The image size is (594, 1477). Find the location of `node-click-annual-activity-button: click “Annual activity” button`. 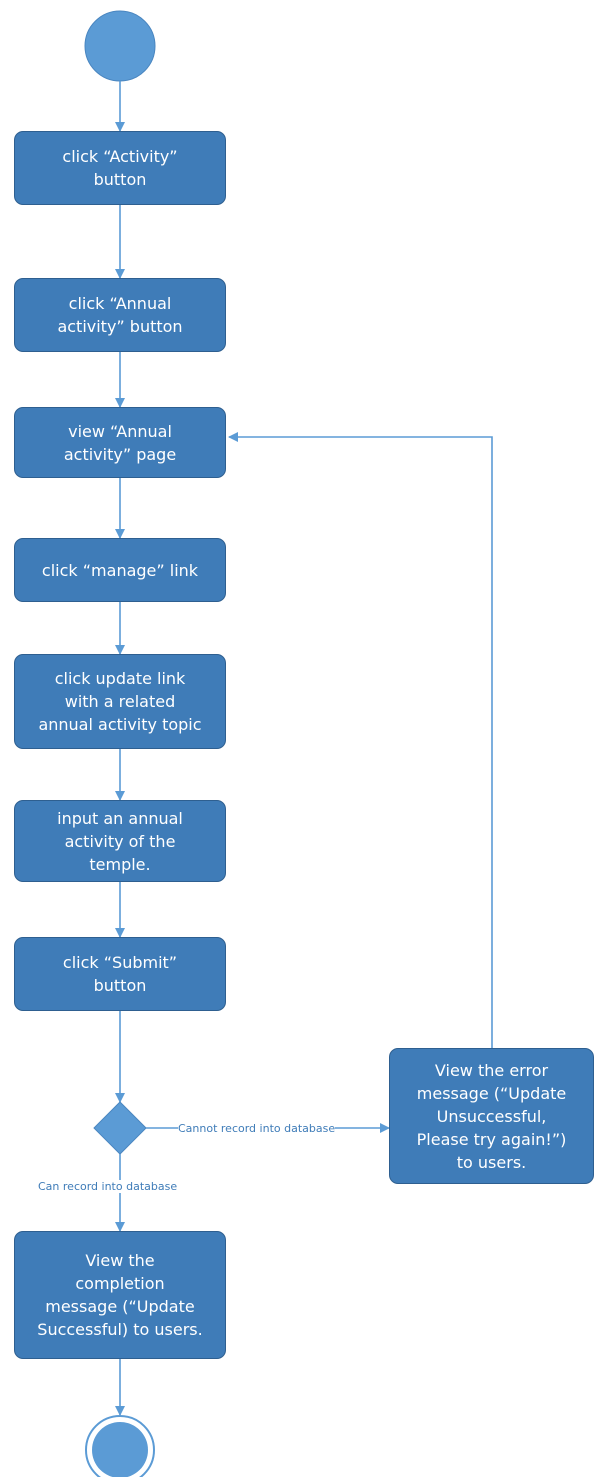

node-click-annual-activity-button: click “Annual activity” button is located at coordinates (120, 315).